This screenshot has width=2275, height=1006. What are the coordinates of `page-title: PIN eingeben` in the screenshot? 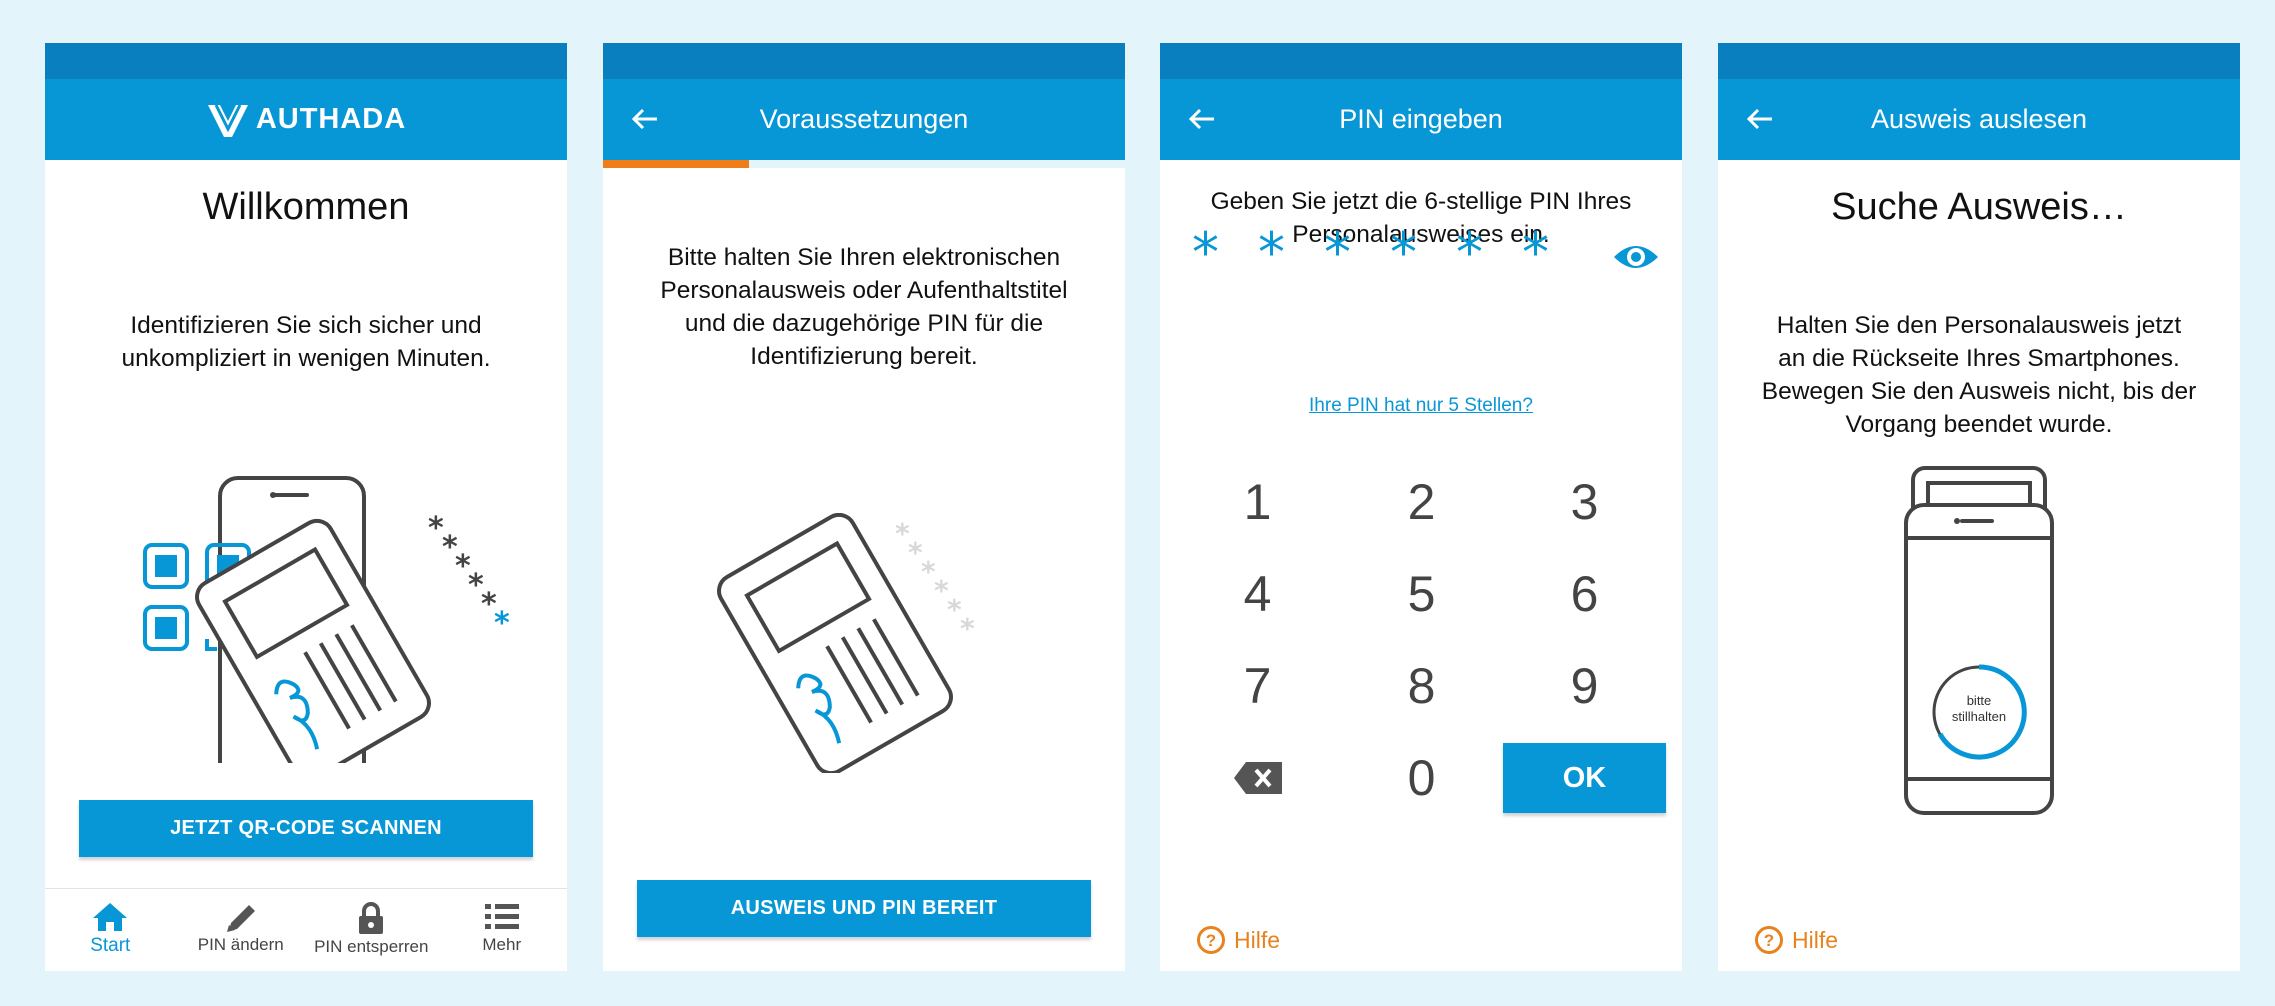 It's located at (1421, 119).